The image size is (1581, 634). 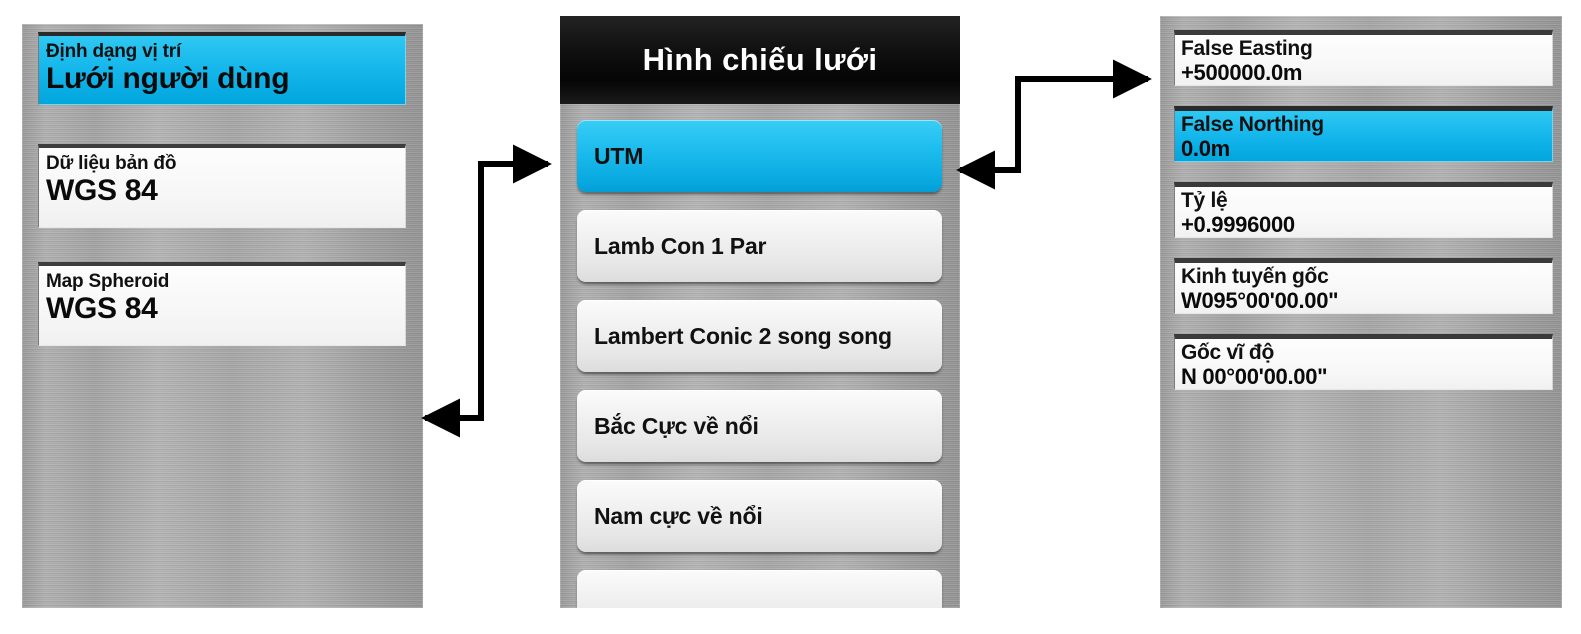 What do you see at coordinates (168, 78) in the screenshot?
I see `field-location-format-value: Lưới người dùng` at bounding box center [168, 78].